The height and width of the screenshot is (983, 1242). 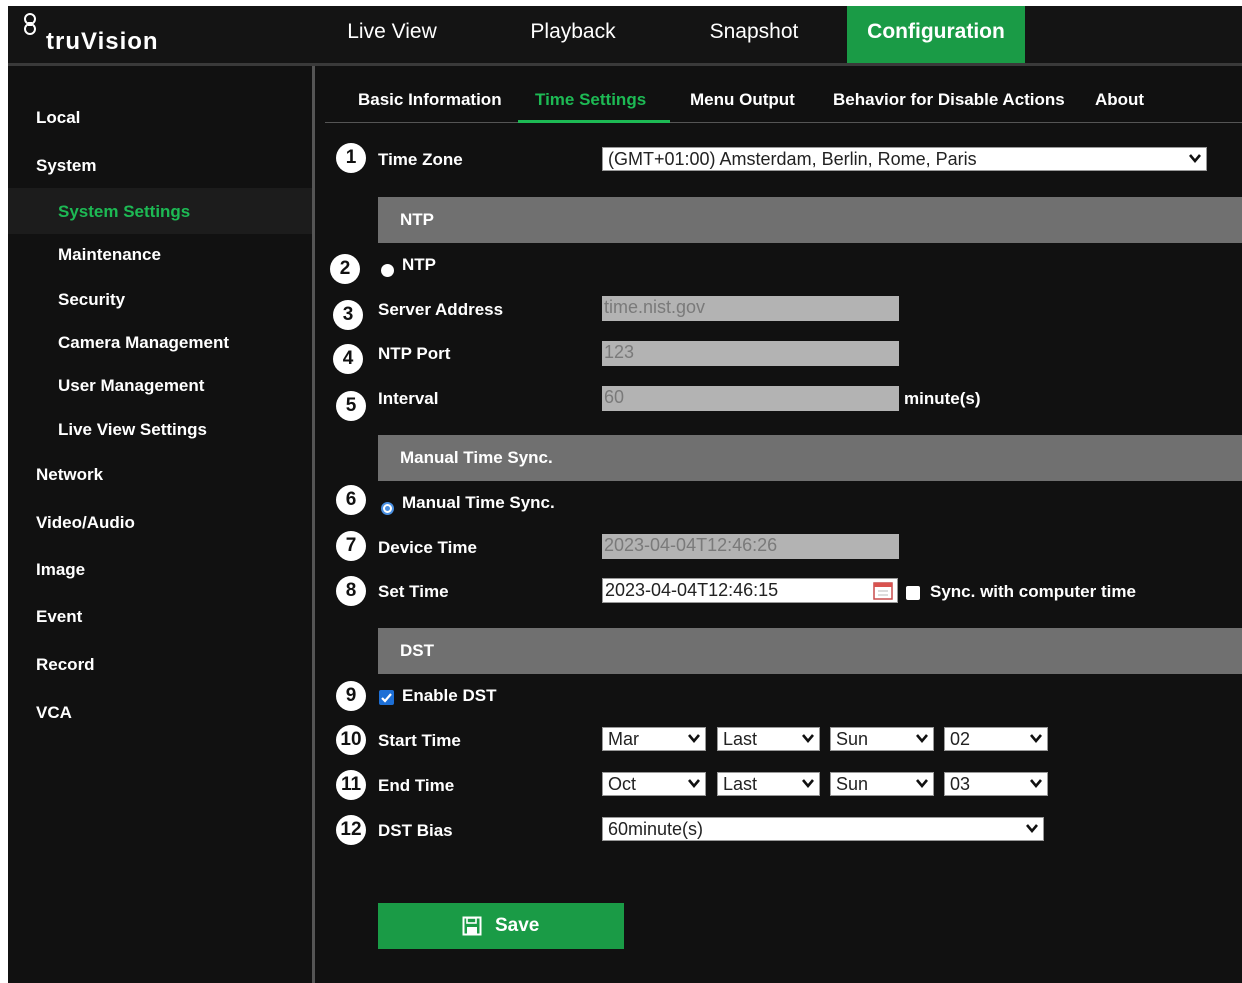 I want to click on start-week-select: Last, so click(x=768, y=739).